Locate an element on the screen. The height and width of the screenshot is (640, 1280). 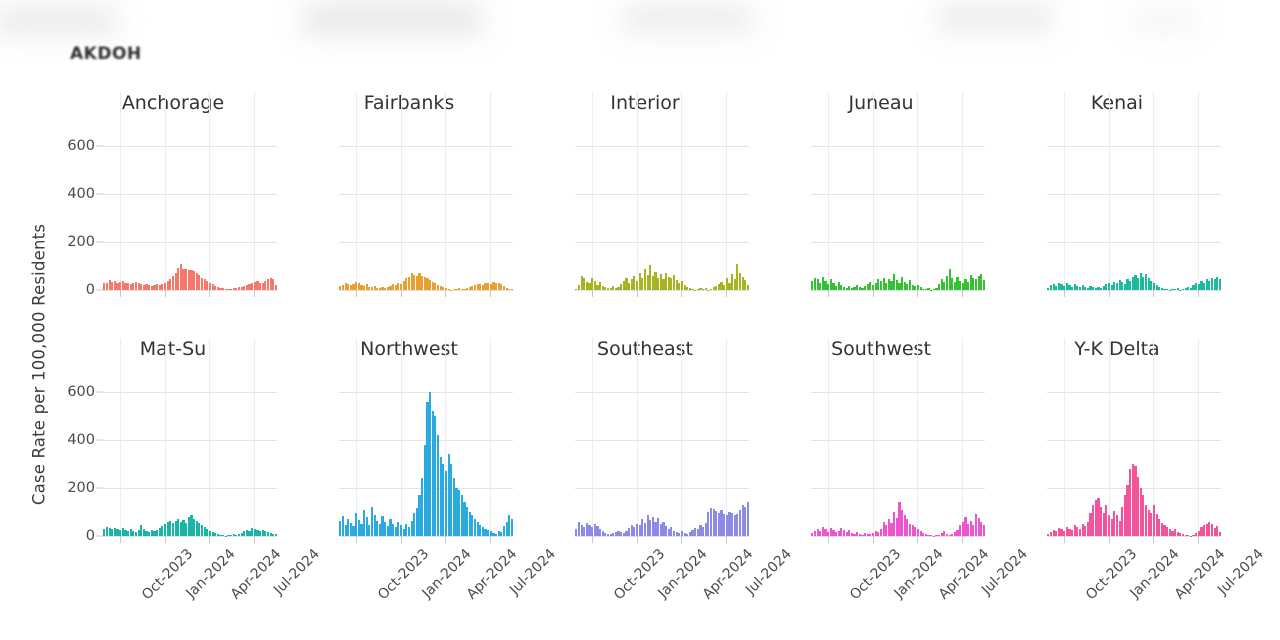
akdoh-watermark: AKDOH is located at coordinates (106, 54).